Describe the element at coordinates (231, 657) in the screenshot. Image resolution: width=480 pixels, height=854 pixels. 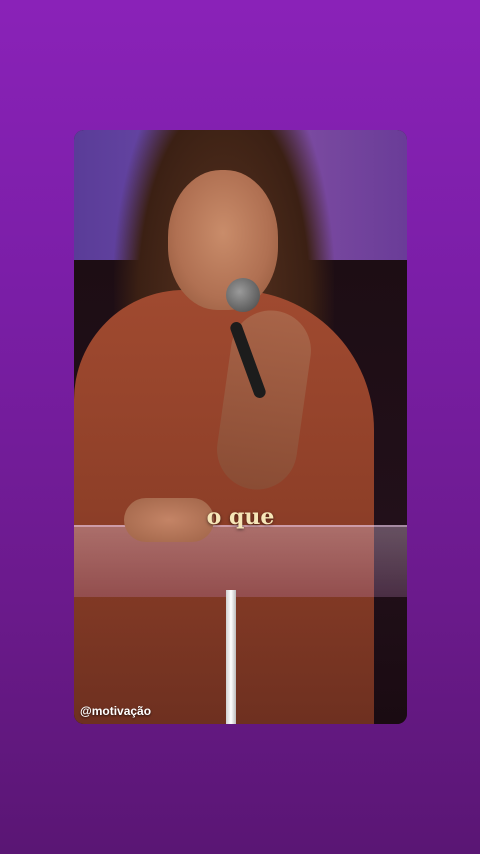
I see `podium-stem` at that location.